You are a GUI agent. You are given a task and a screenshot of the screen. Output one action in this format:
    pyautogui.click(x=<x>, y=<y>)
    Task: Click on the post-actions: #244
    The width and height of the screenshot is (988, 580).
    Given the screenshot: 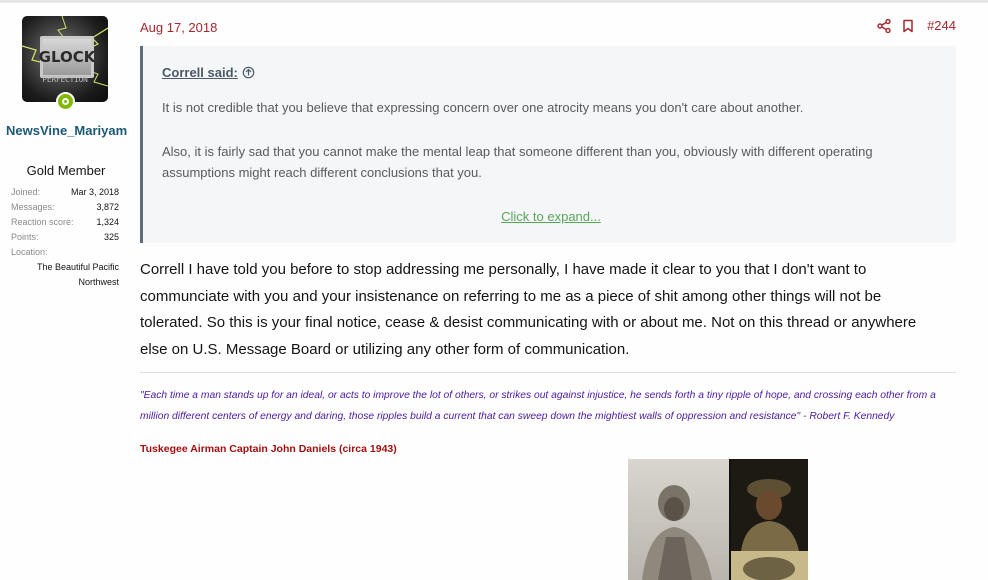 What is the action you would take?
    pyautogui.click(x=916, y=25)
    